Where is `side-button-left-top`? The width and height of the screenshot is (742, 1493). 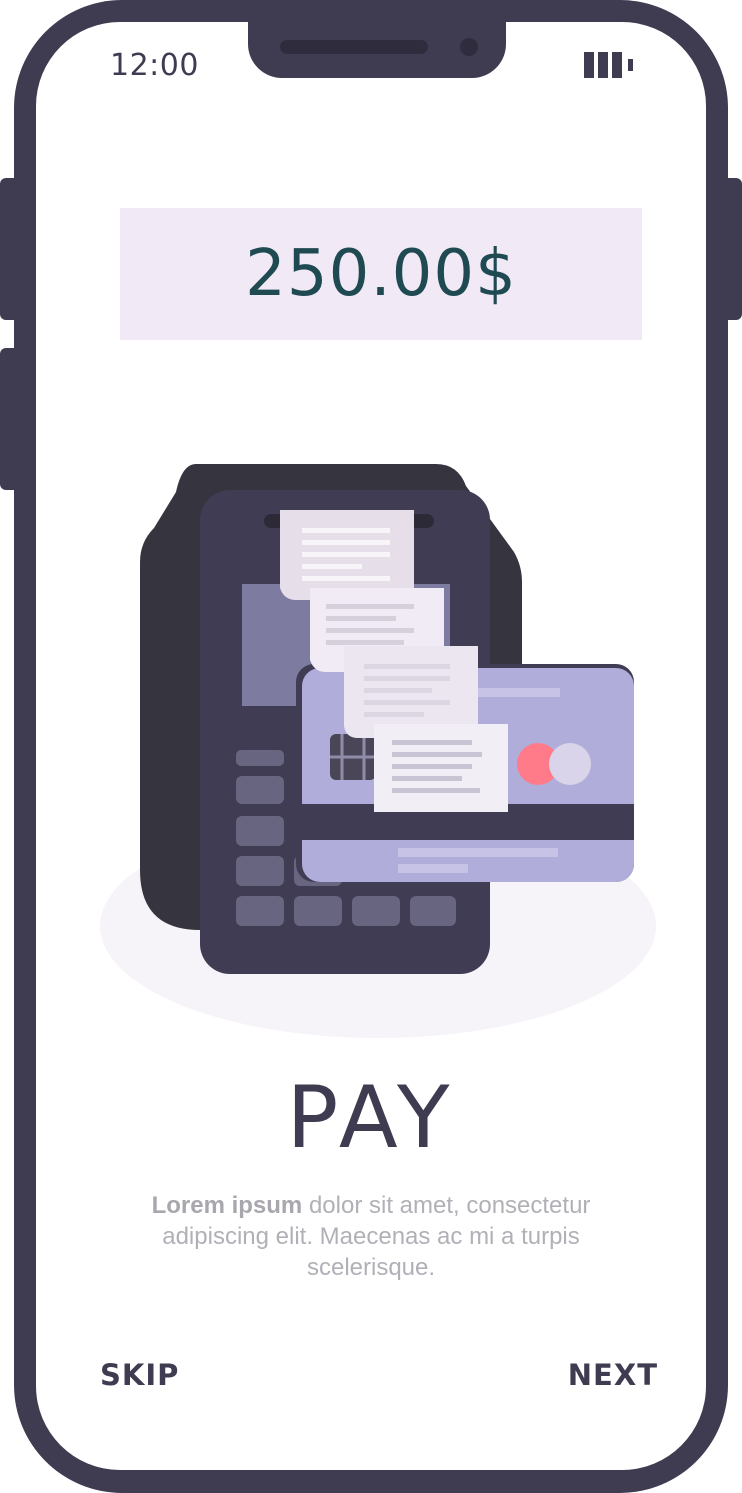 side-button-left-top is located at coordinates (10, 249).